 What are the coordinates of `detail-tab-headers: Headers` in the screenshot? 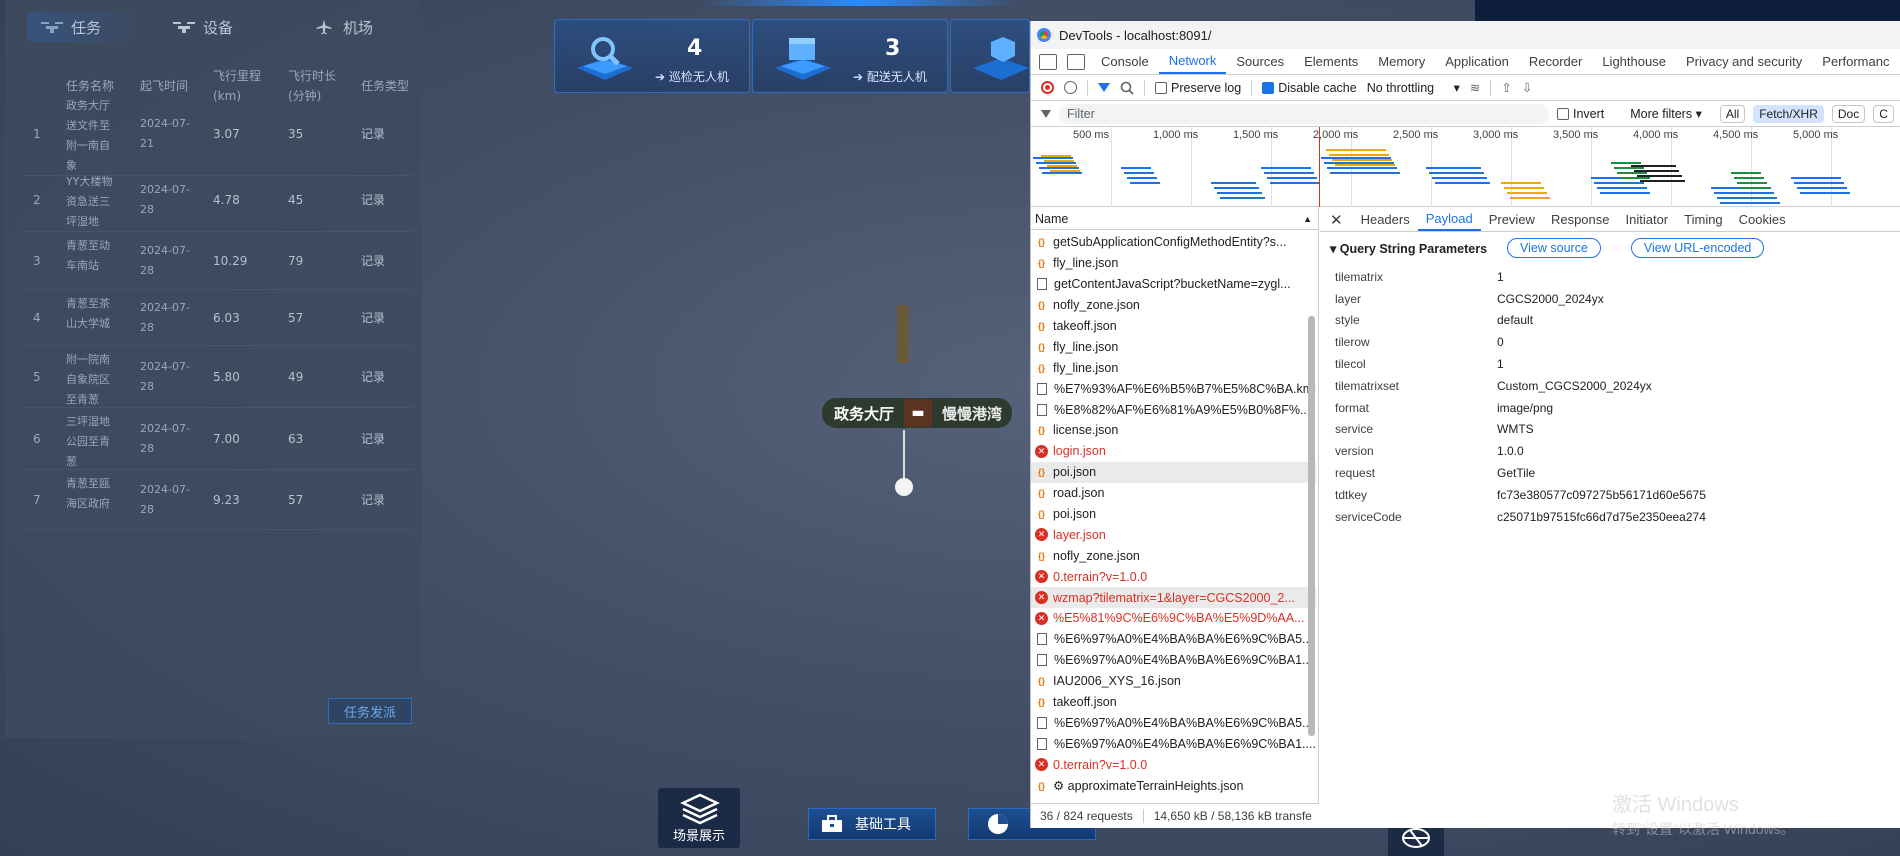 It's located at (1385, 219).